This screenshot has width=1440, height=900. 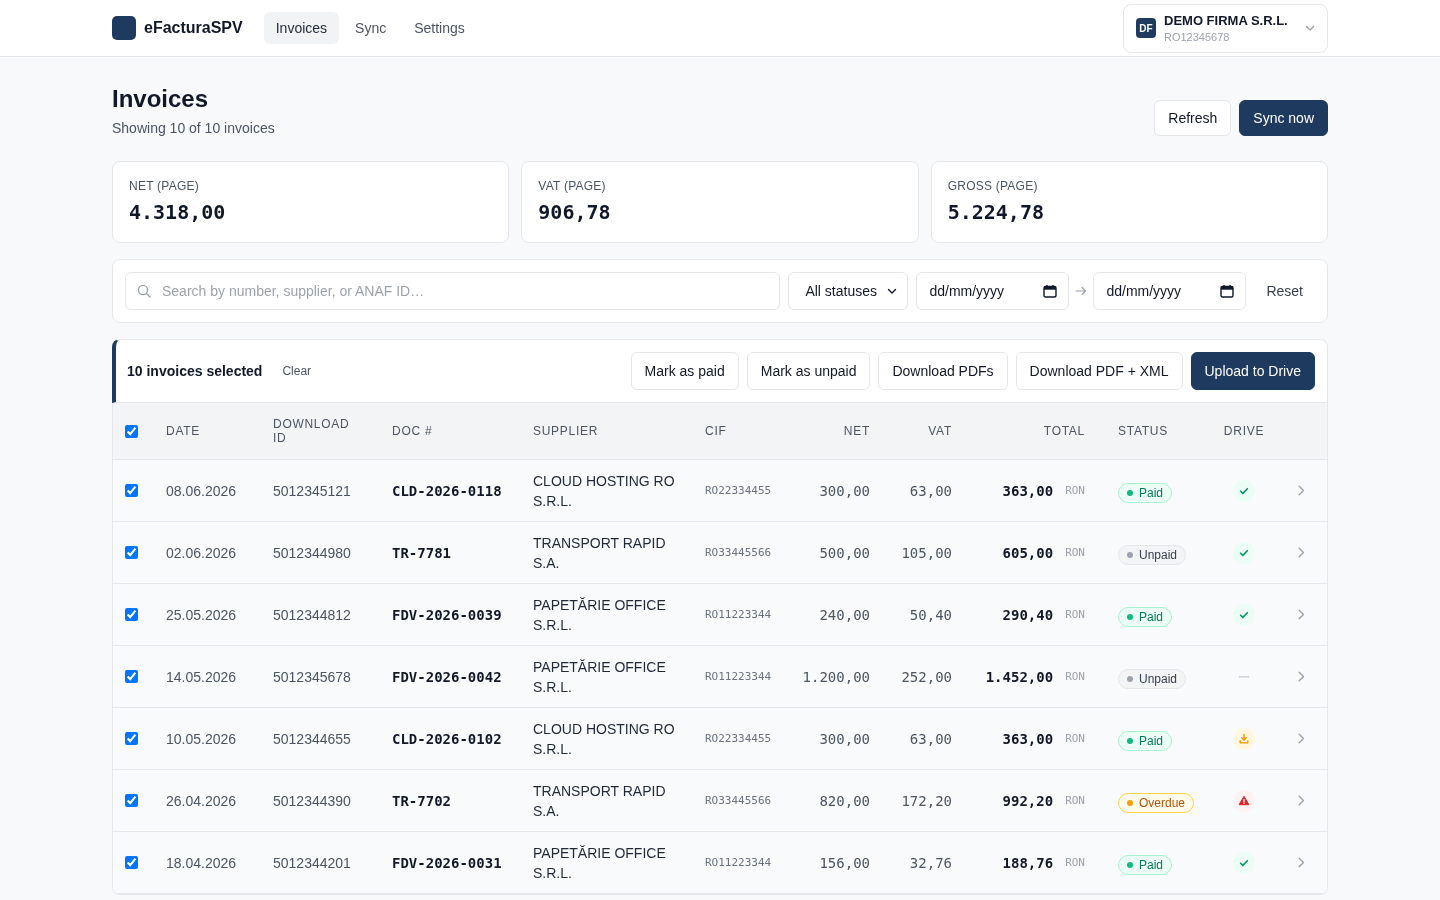 I want to click on bulk-action-button: Upload to Drive, so click(x=1252, y=371).